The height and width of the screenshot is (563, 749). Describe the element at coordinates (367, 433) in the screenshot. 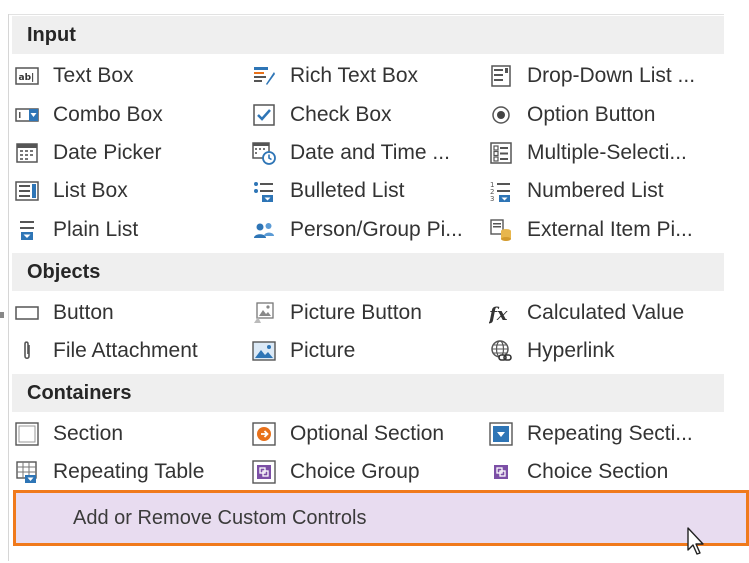

I see `control-label: Optional Section` at that location.